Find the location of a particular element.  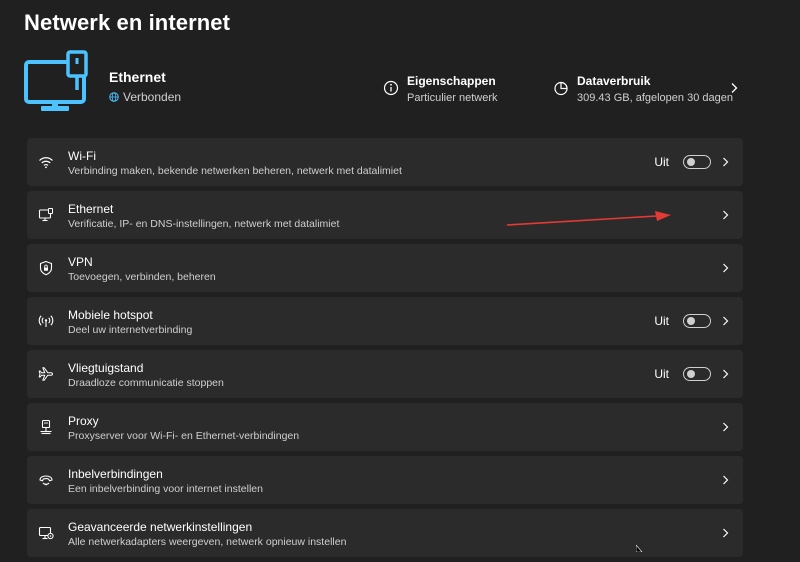

connection-status: Verbonden is located at coordinates (145, 97).